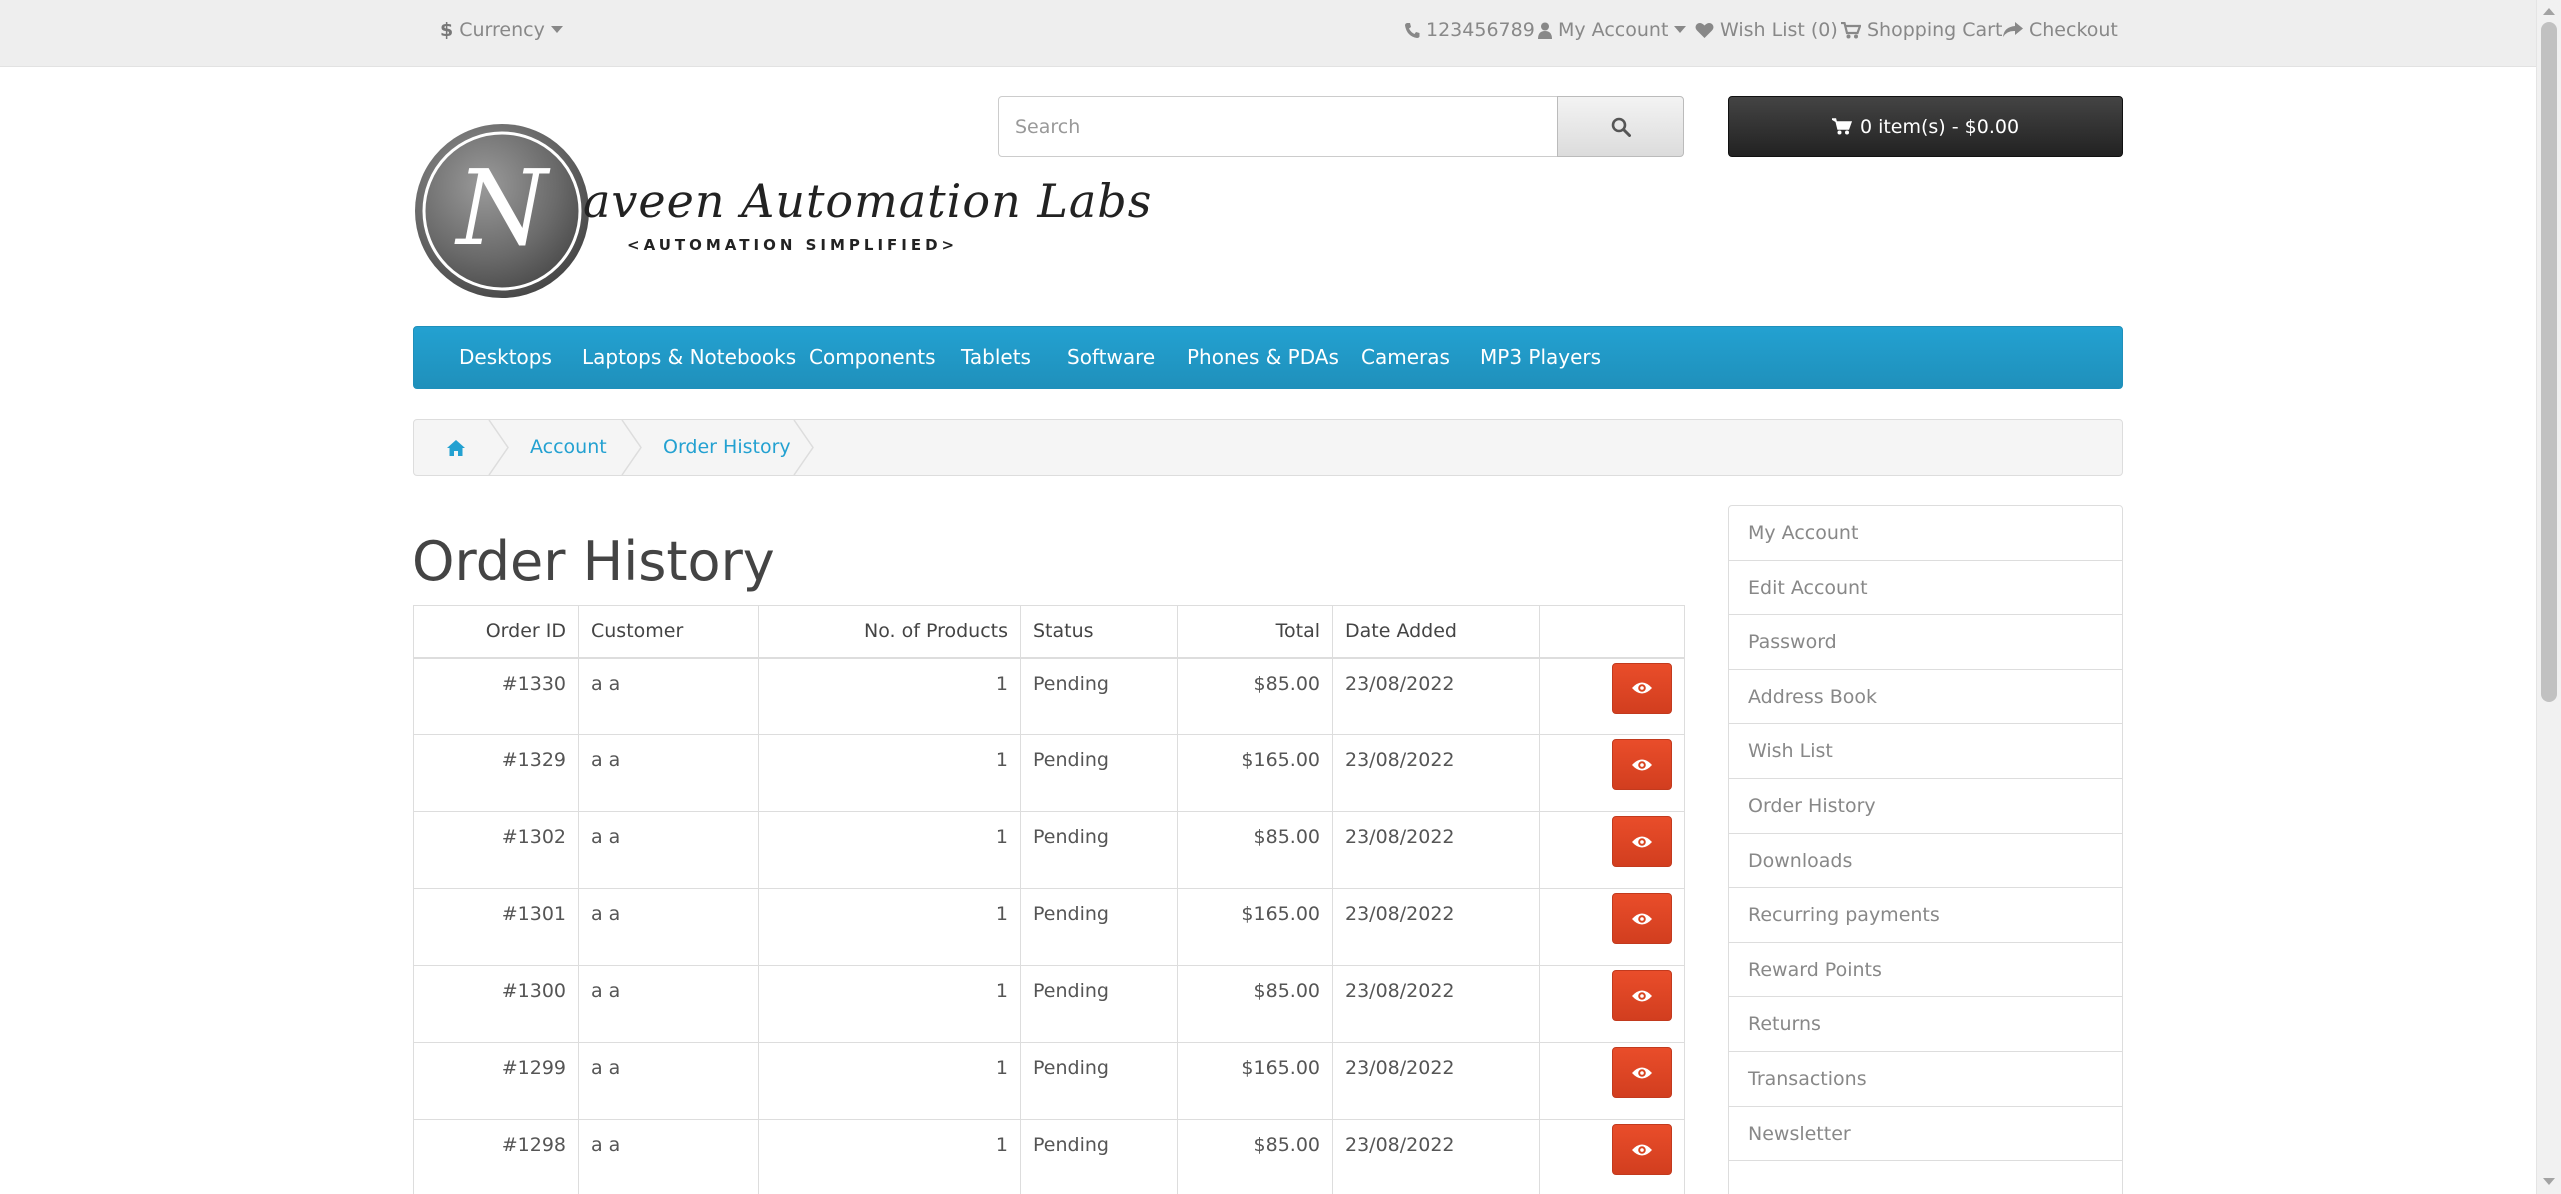 The image size is (2561, 1194). Describe the element at coordinates (1766, 30) in the screenshot. I see `wish-list-link: Wish List (0)` at that location.